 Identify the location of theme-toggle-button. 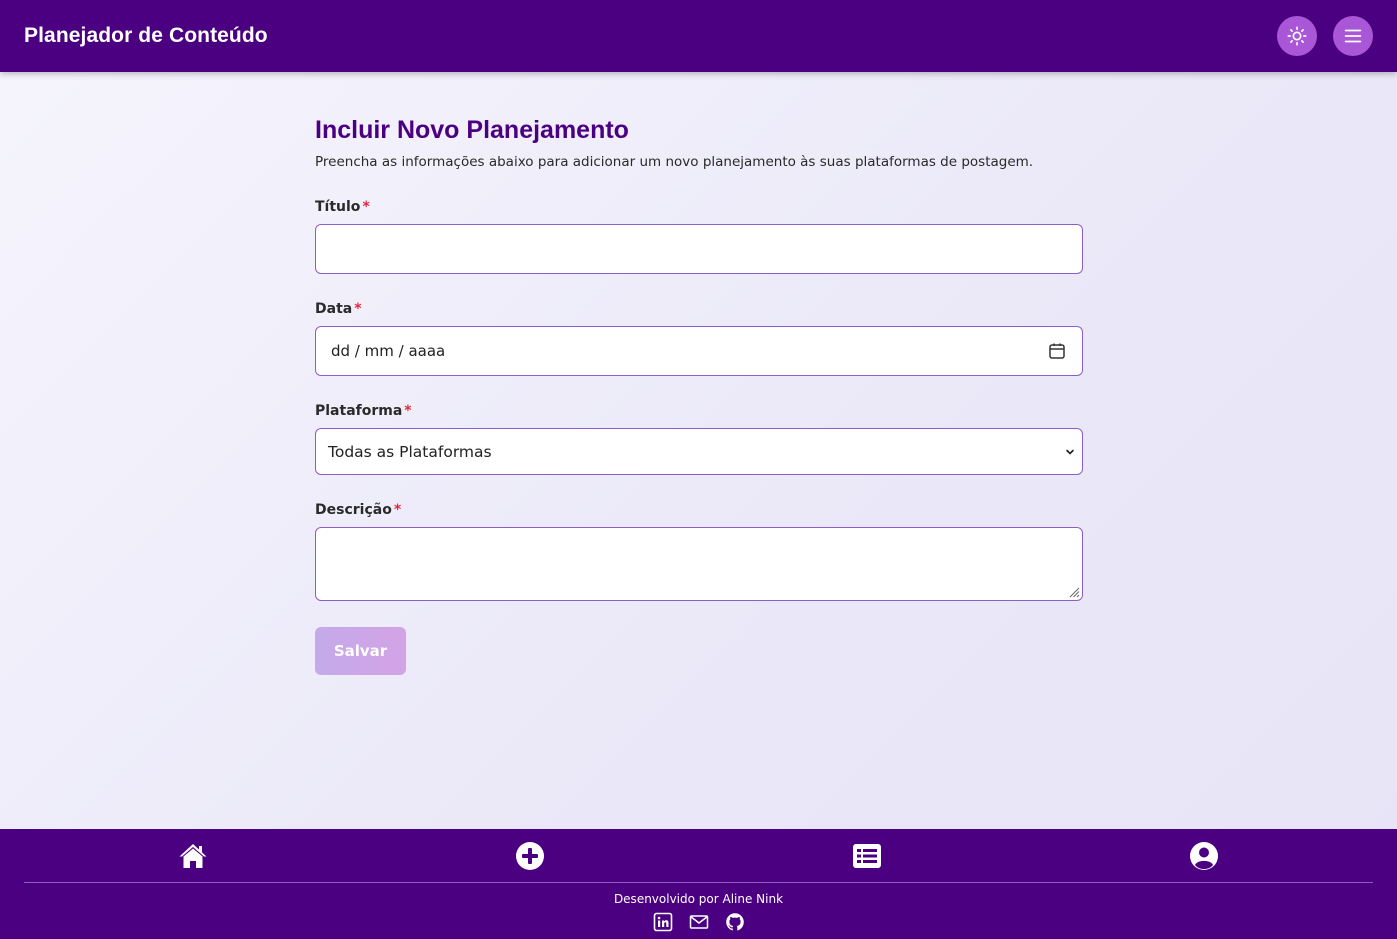
(1297, 36).